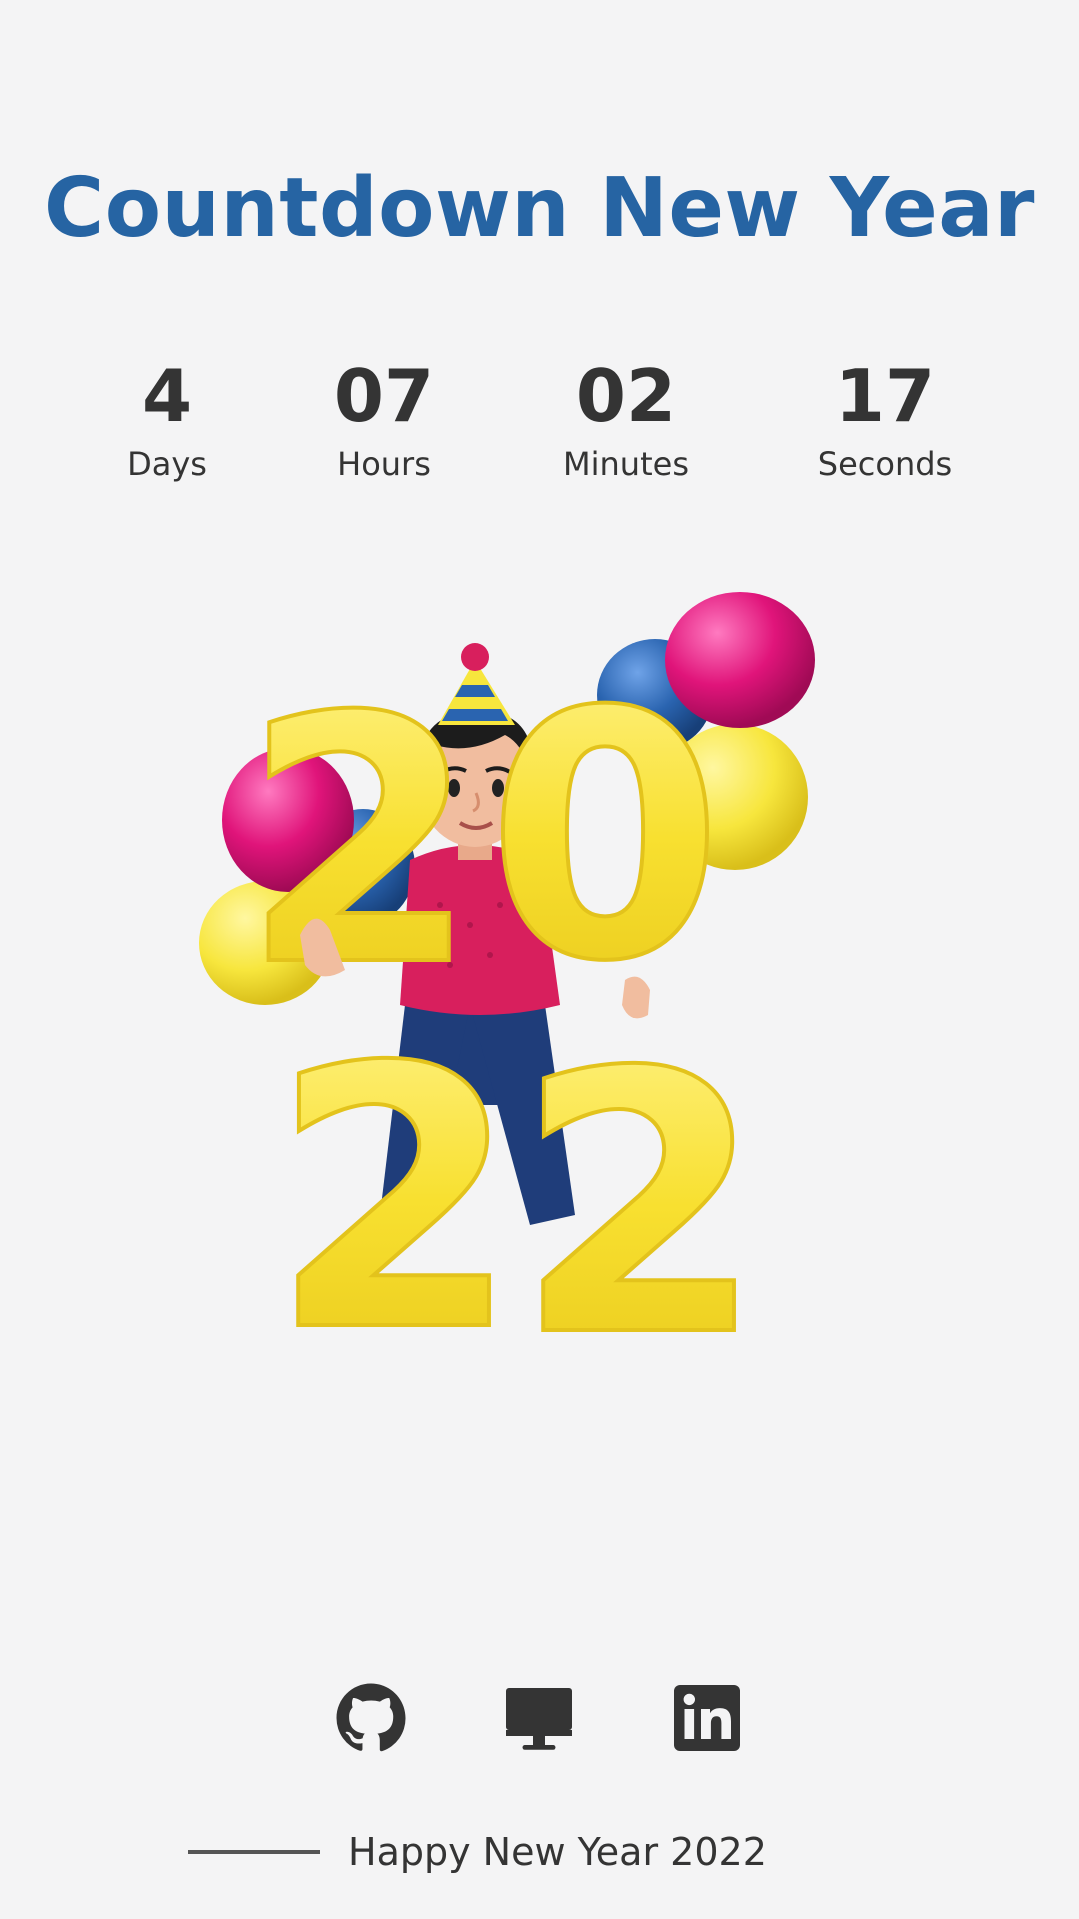  I want to click on linkedin-icon, so click(707, 1718).